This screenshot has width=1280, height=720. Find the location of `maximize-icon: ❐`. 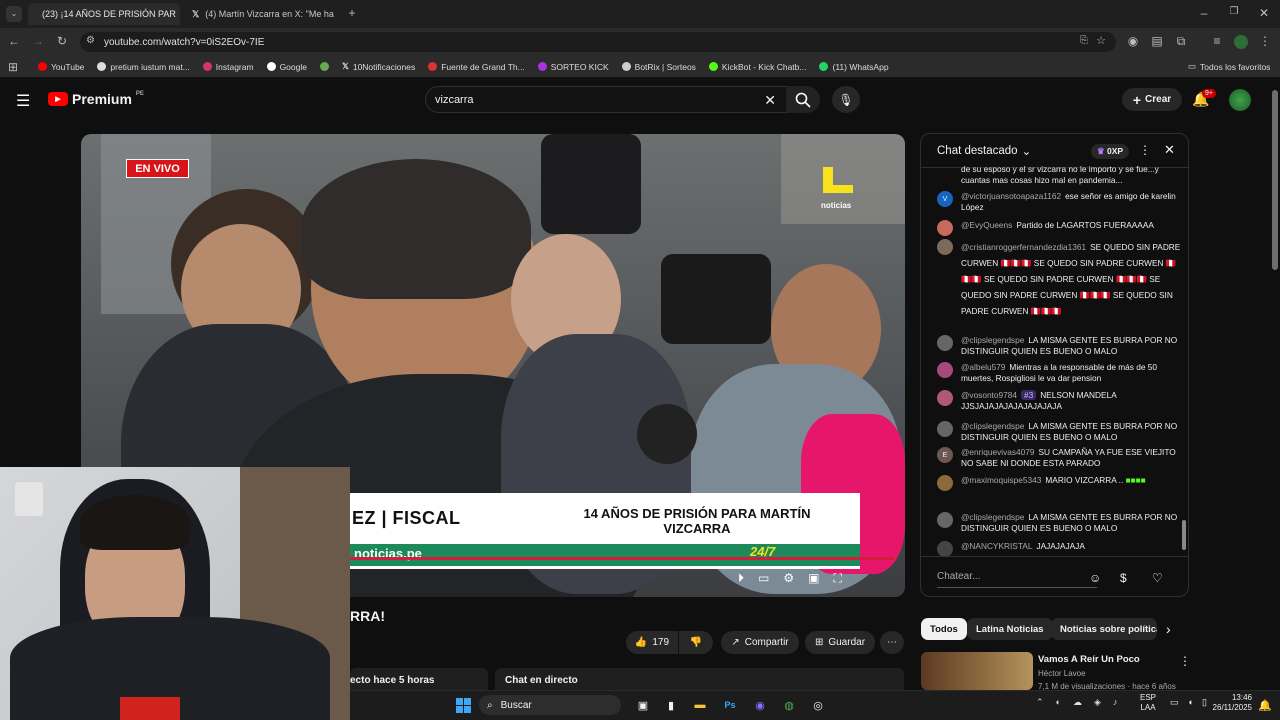

maximize-icon: ❐ is located at coordinates (1234, 11).